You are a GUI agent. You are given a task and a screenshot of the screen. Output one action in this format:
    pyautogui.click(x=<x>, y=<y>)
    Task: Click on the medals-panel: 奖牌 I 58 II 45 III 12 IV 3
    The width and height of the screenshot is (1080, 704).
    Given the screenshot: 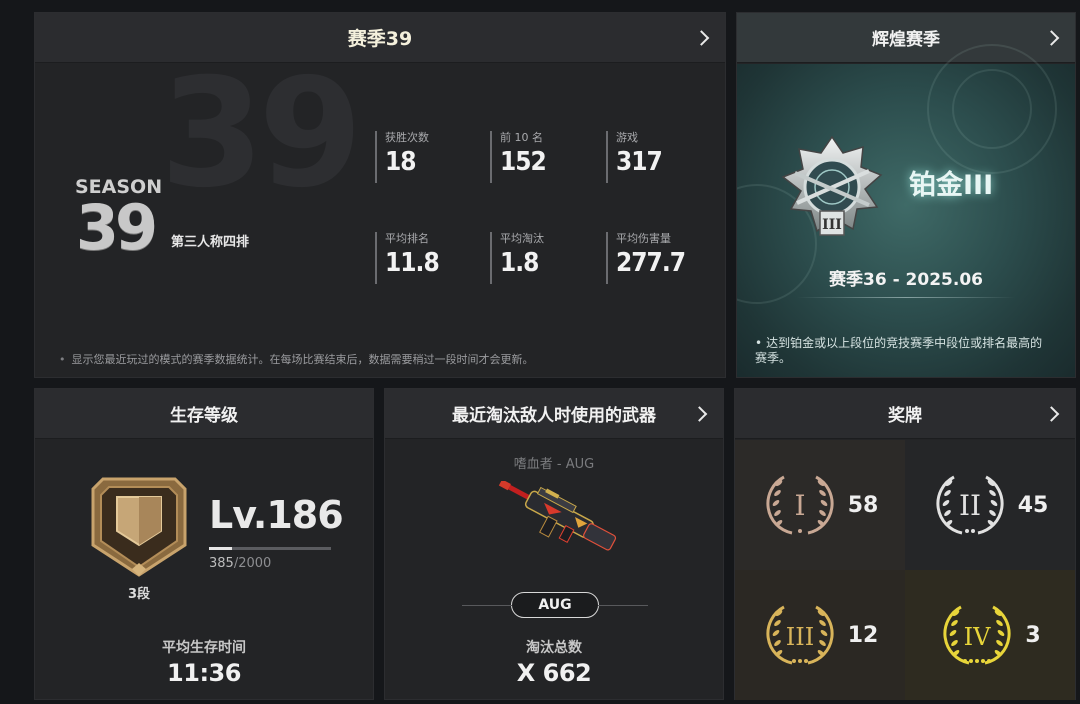 What is the action you would take?
    pyautogui.click(x=905, y=544)
    